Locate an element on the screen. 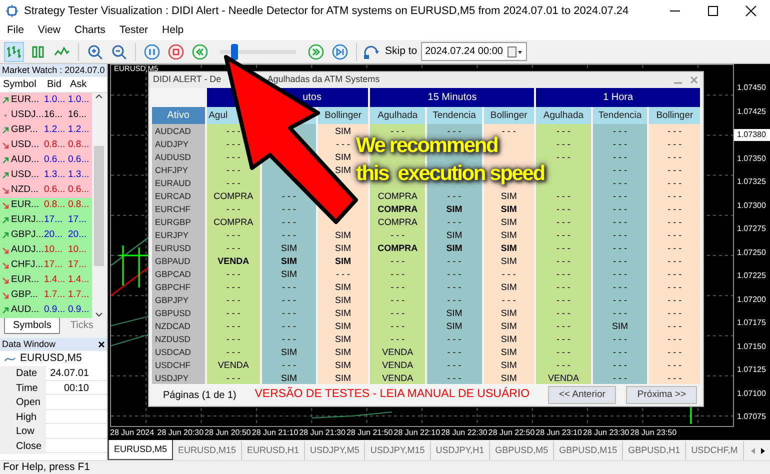  column-header: Bollinger is located at coordinates (674, 115).